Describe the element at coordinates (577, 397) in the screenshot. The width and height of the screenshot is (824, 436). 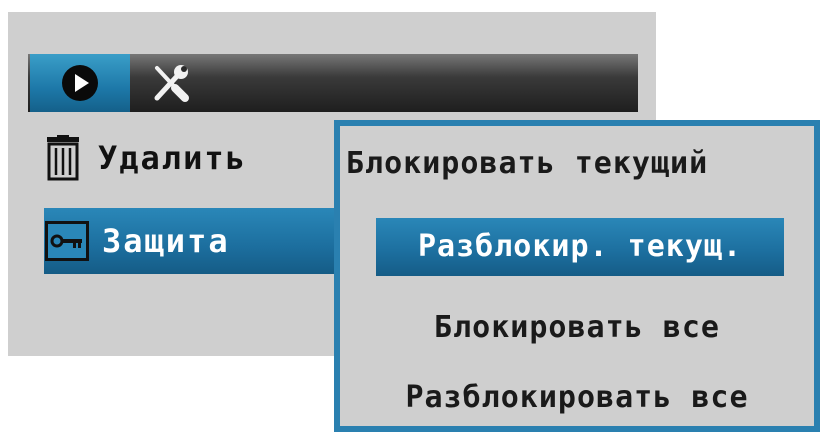
I see `submenu-item-unlock-all: Разблокировать все` at that location.